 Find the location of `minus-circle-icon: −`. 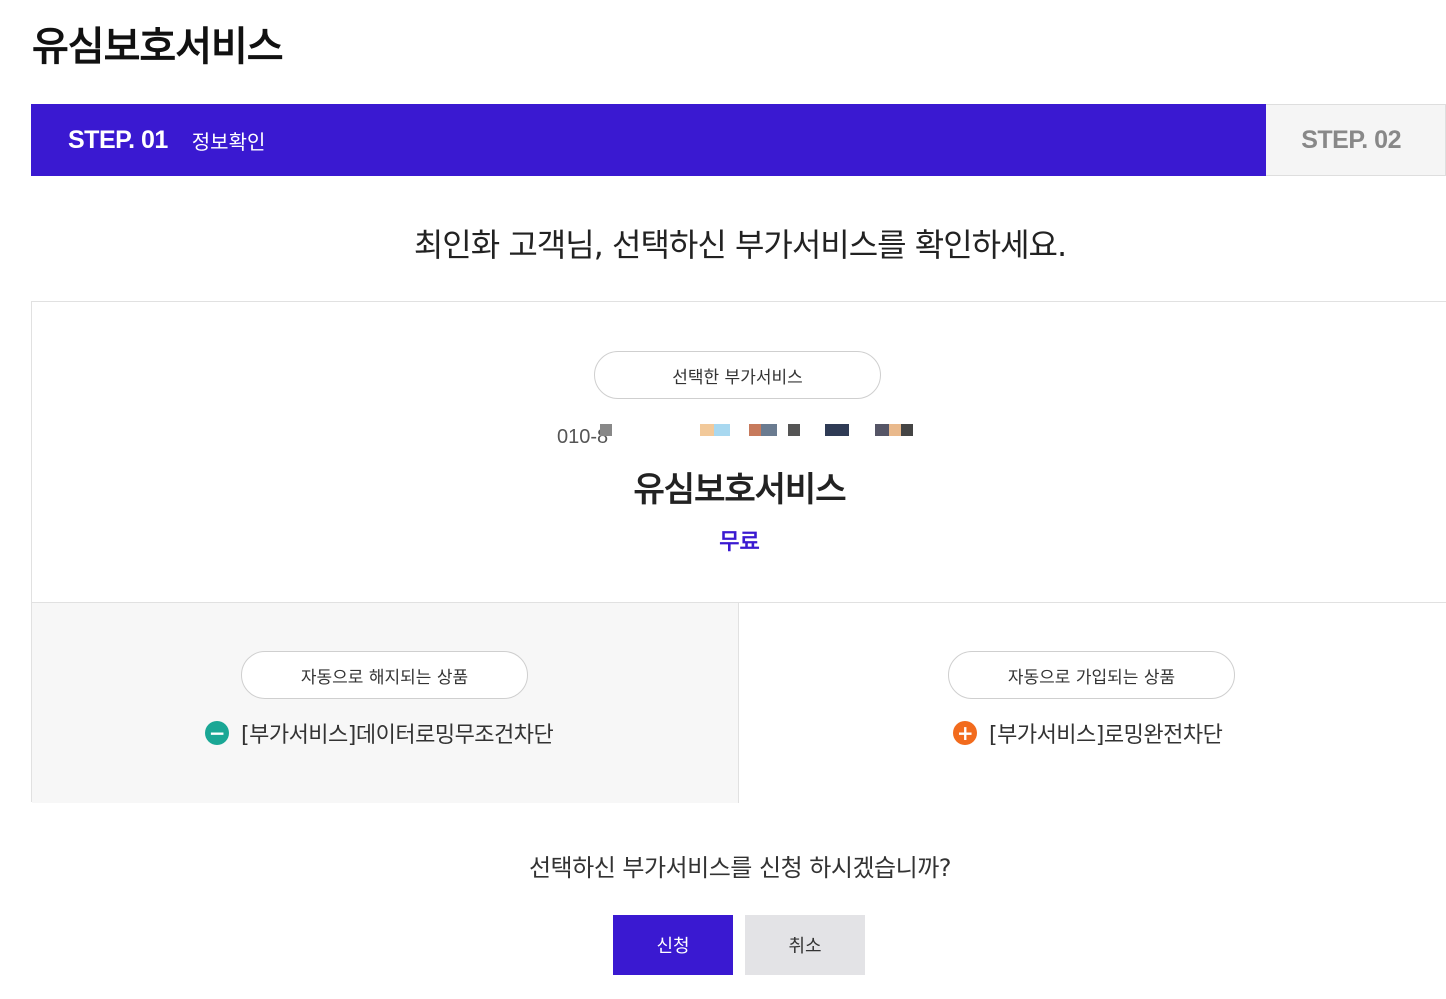

minus-circle-icon: − is located at coordinates (217, 733).